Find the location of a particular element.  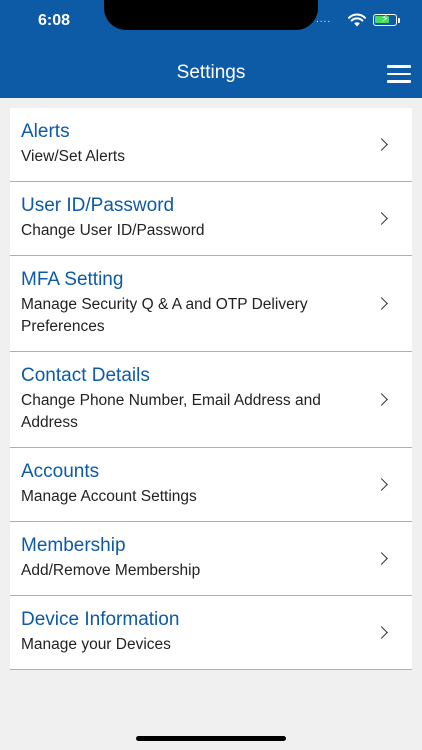

settings-item-user-id-password: User ID/Password Change User ID/Password is located at coordinates (211, 219).